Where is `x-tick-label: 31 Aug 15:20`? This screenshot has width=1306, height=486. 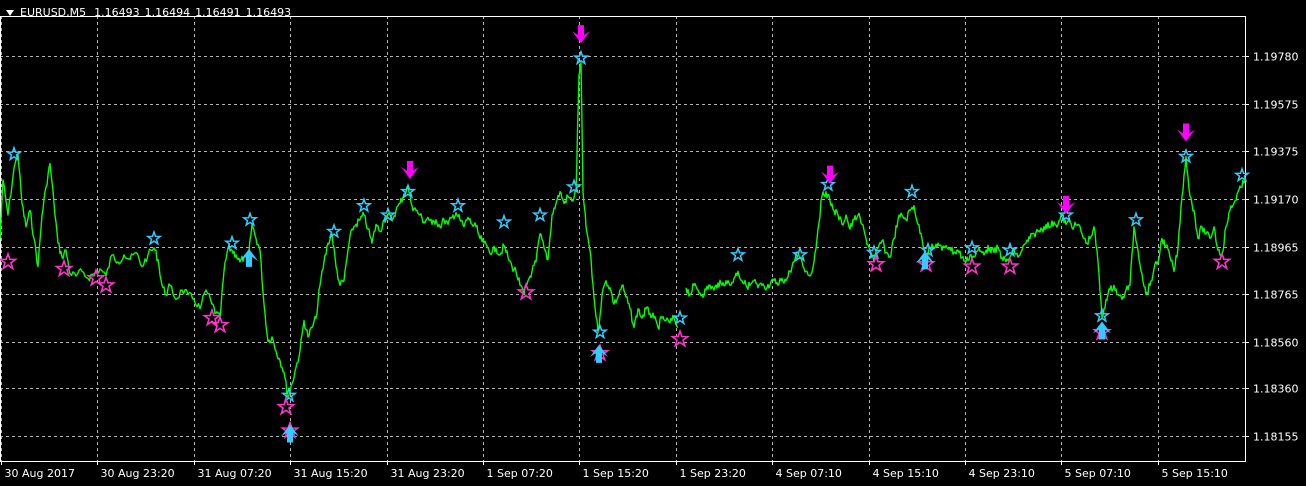
x-tick-label: 31 Aug 15:20 is located at coordinates (331, 473).